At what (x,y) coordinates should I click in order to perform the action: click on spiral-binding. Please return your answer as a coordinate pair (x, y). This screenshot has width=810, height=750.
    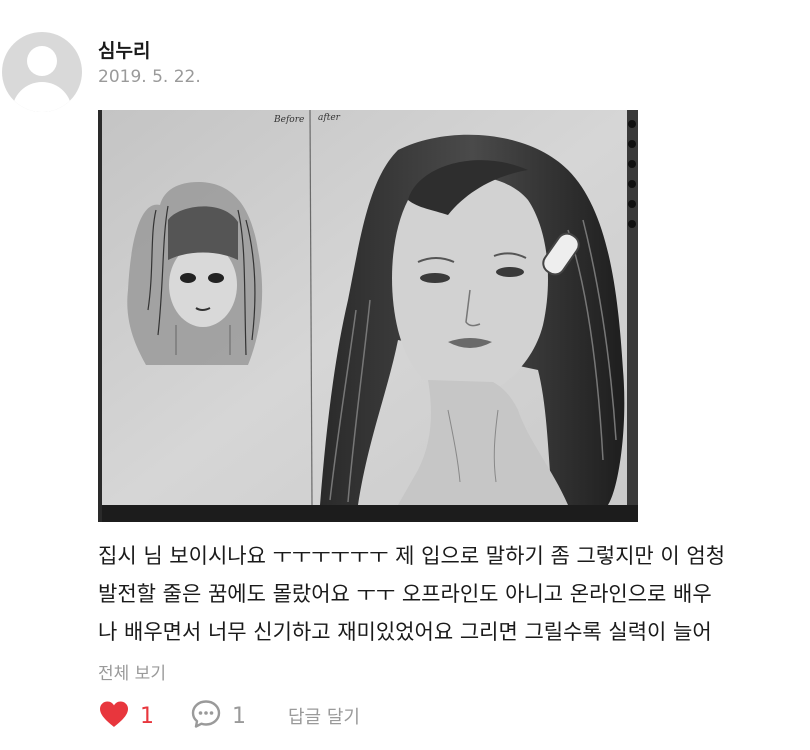
    Looking at the image, I should click on (632, 307).